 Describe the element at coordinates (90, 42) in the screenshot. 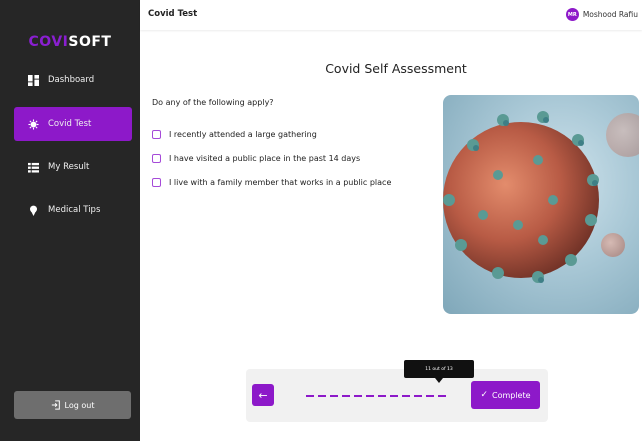

I see `brand-logo-part2: SOFT` at that location.